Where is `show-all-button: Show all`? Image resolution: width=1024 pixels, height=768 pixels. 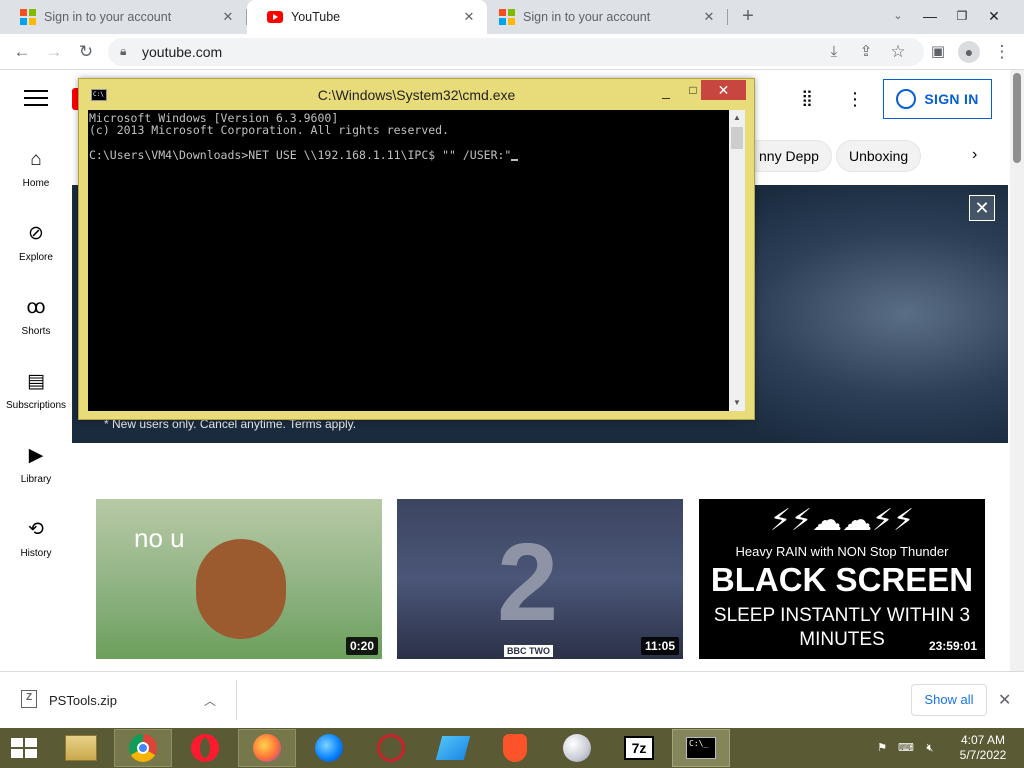
show-all-button: Show all is located at coordinates (949, 700).